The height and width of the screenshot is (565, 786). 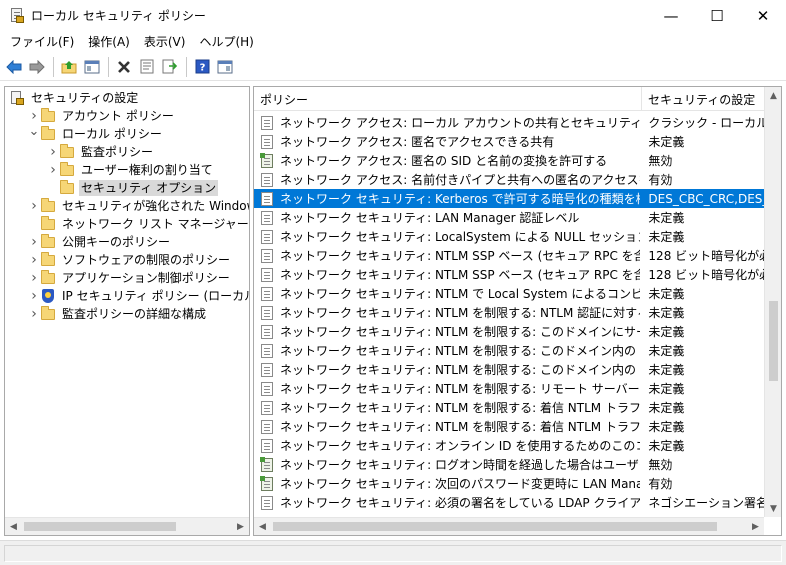 What do you see at coordinates (138, 224) in the screenshot?
I see `tree-item: ネットワーク リスト マネージャー ポリシー` at bounding box center [138, 224].